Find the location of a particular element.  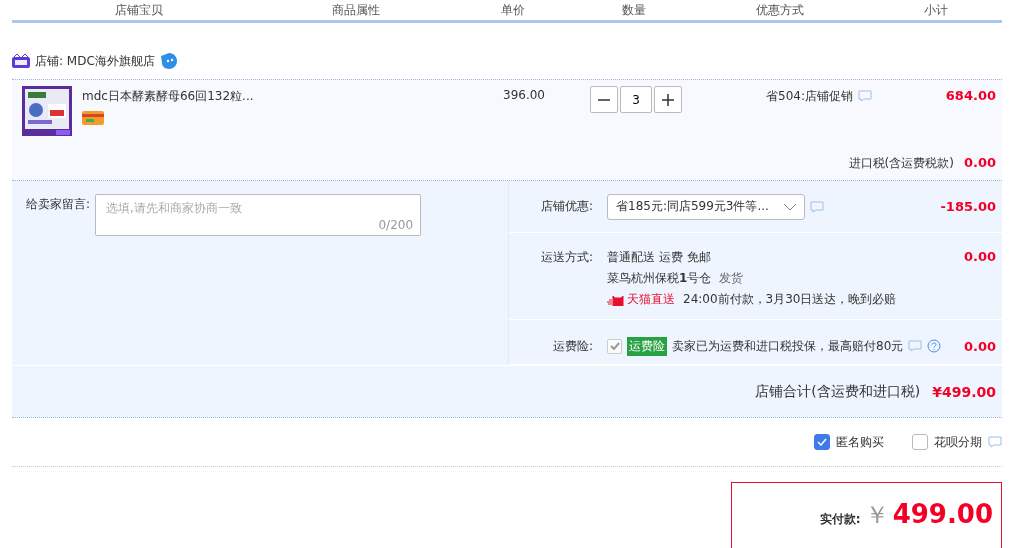

payment-amount: 499.00 is located at coordinates (942, 514).